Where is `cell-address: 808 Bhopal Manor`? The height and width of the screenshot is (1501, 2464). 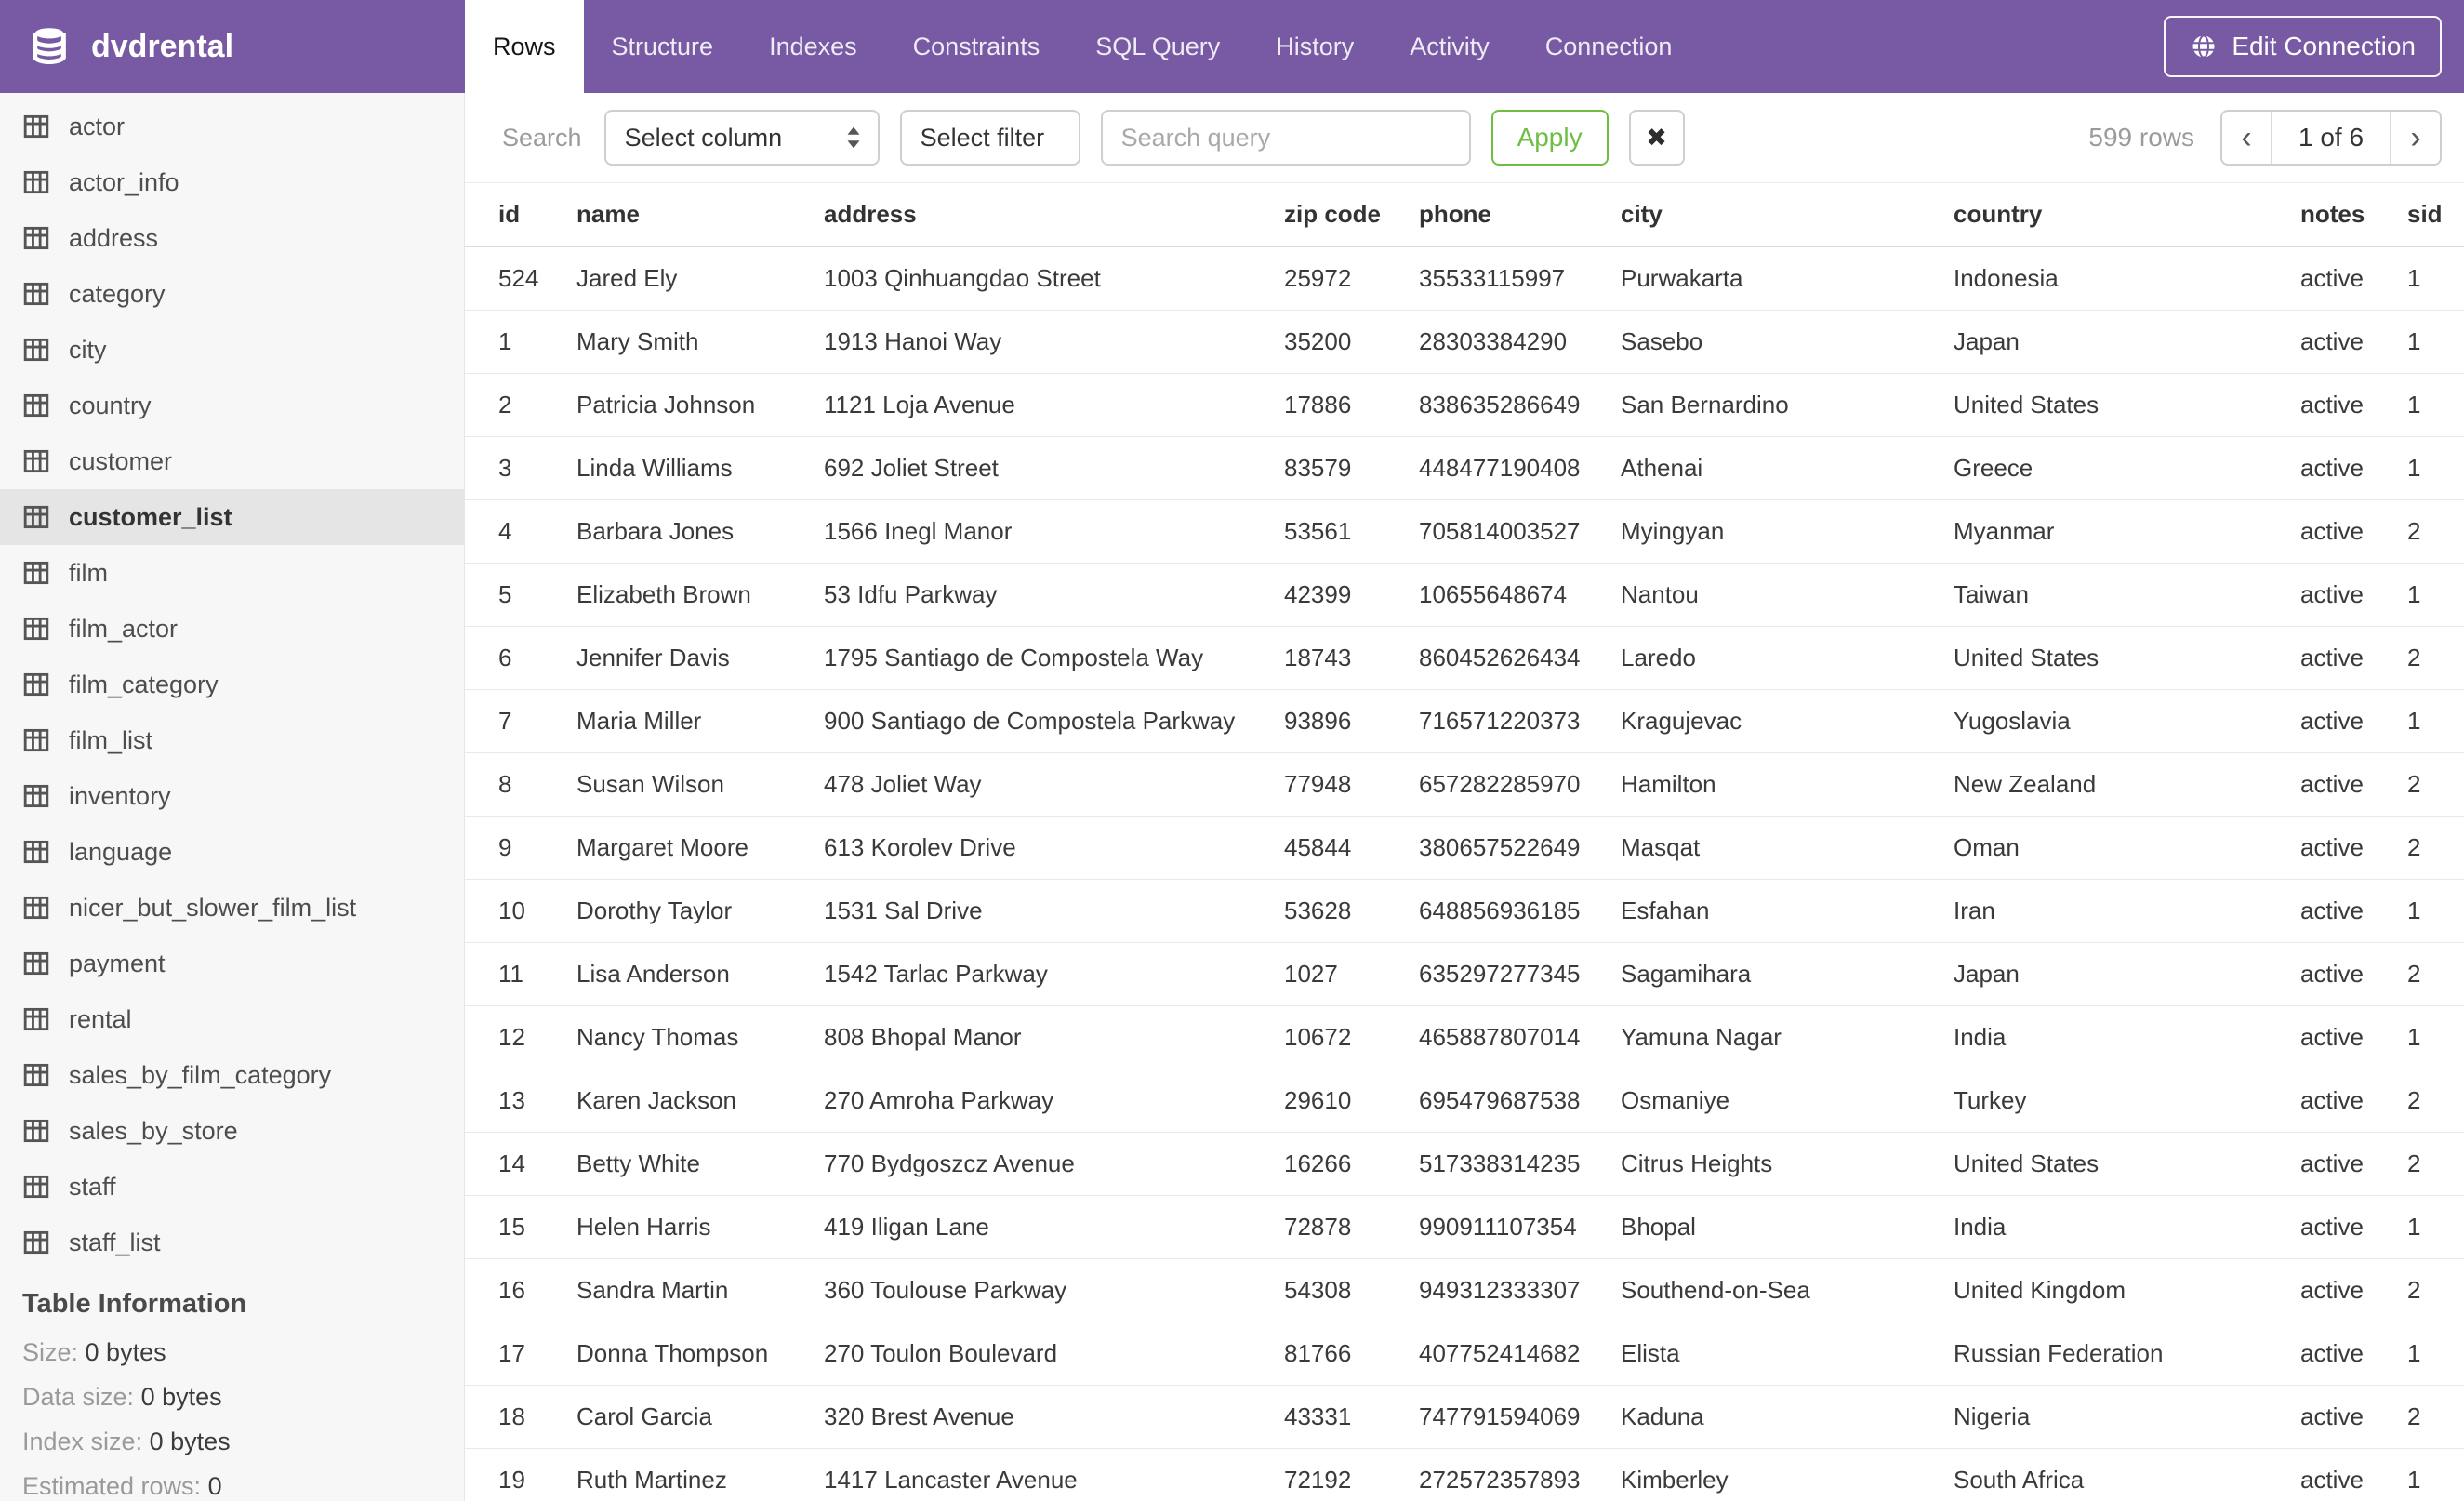
cell-address: 808 Bhopal Manor is located at coordinates (1054, 1037).